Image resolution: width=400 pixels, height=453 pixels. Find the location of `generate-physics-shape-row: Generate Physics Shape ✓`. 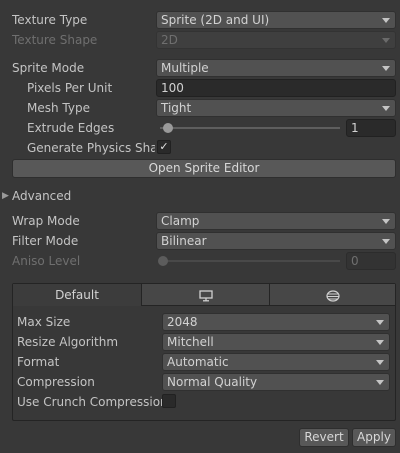

generate-physics-shape-row: Generate Physics Shape ✓ is located at coordinates (200, 148).